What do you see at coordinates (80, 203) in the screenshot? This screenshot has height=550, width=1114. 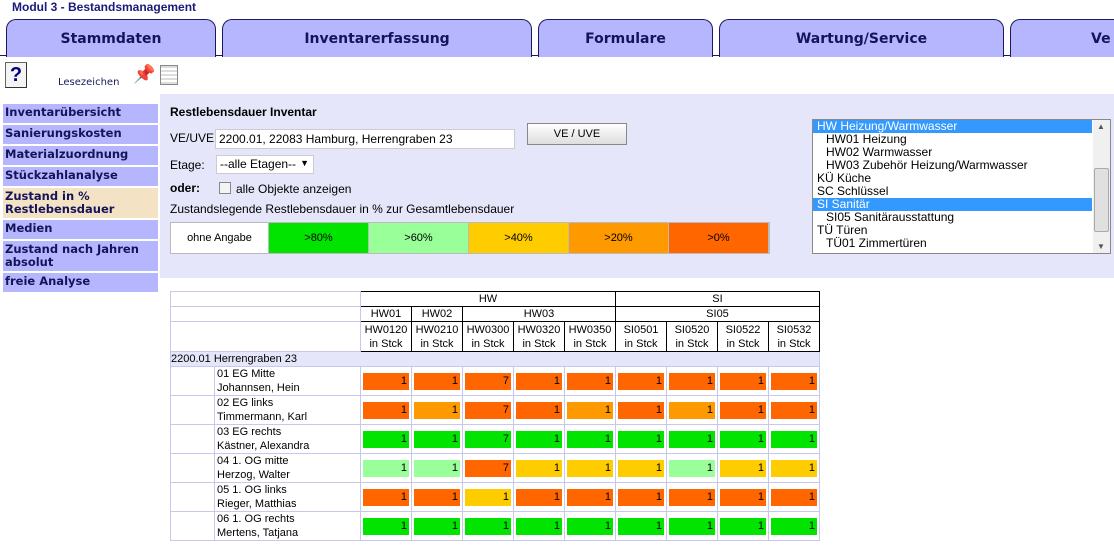 I see `sidebar-item: Zustand in % Restlebensdauer` at bounding box center [80, 203].